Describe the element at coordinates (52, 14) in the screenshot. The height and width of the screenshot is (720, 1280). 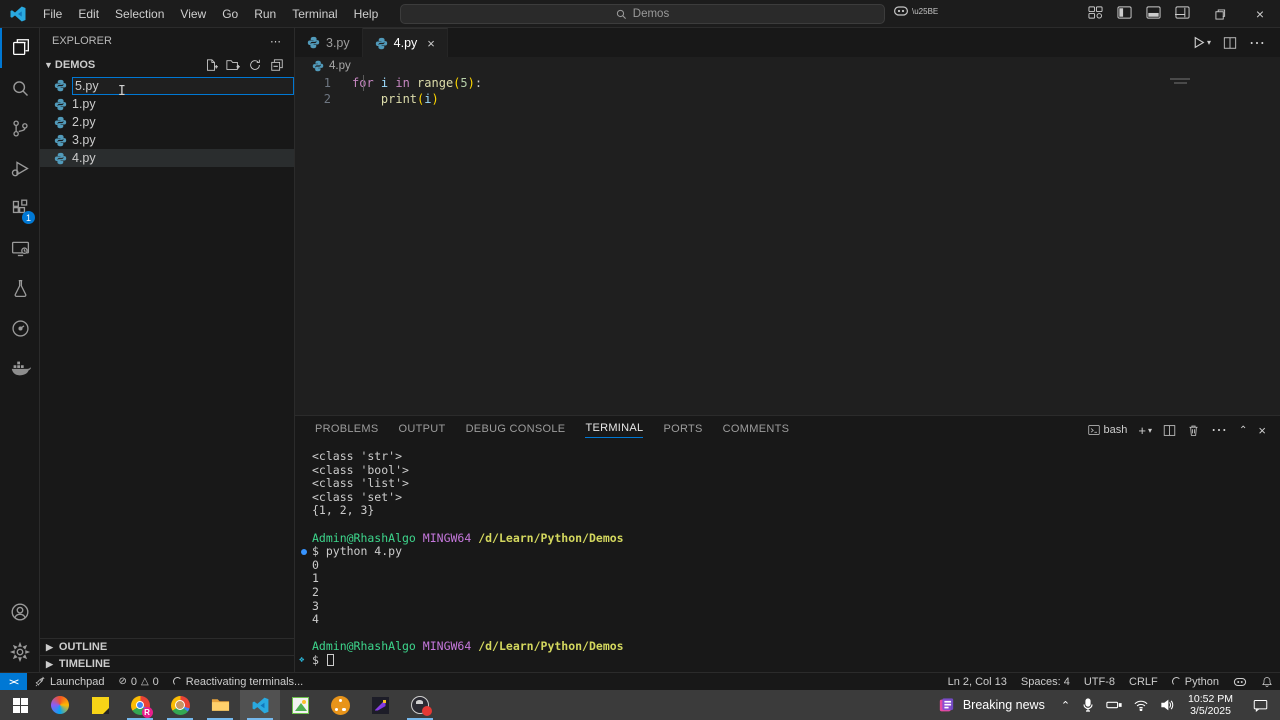
I see `menu-file: File` at that location.